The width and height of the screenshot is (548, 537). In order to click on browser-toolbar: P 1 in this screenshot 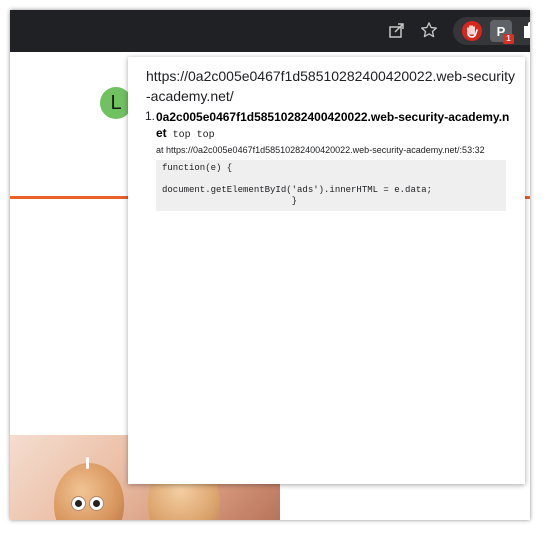, I will do `click(270, 31)`.